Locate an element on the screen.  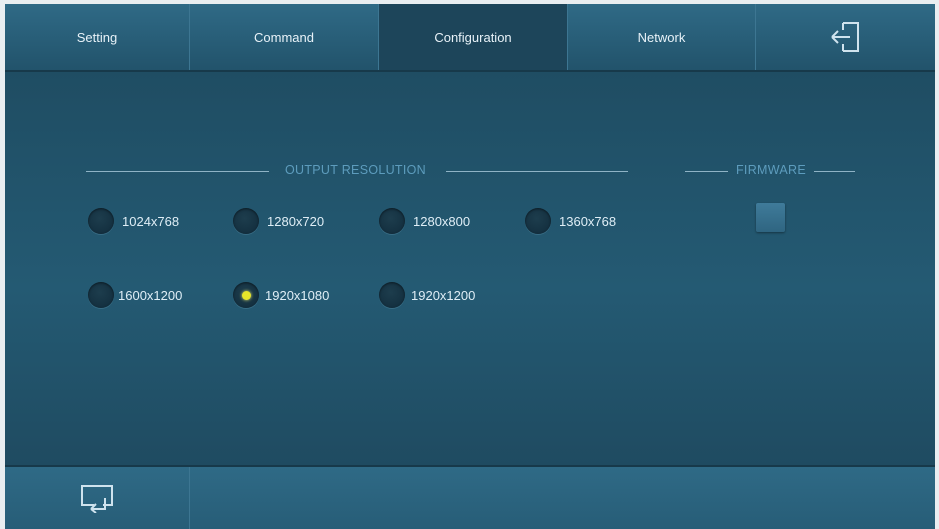
exit-button is located at coordinates (845, 37).